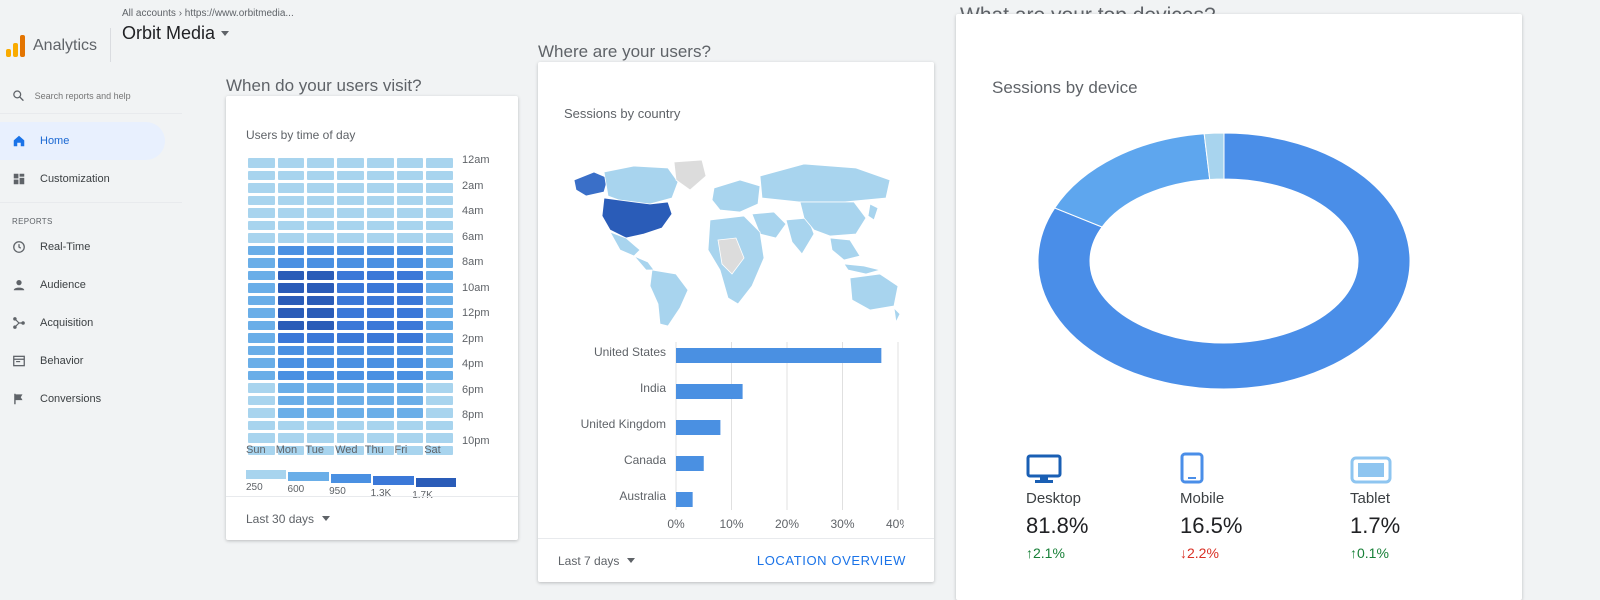  I want to click on sidebar-item-real-time: Real-Time, so click(91, 247).